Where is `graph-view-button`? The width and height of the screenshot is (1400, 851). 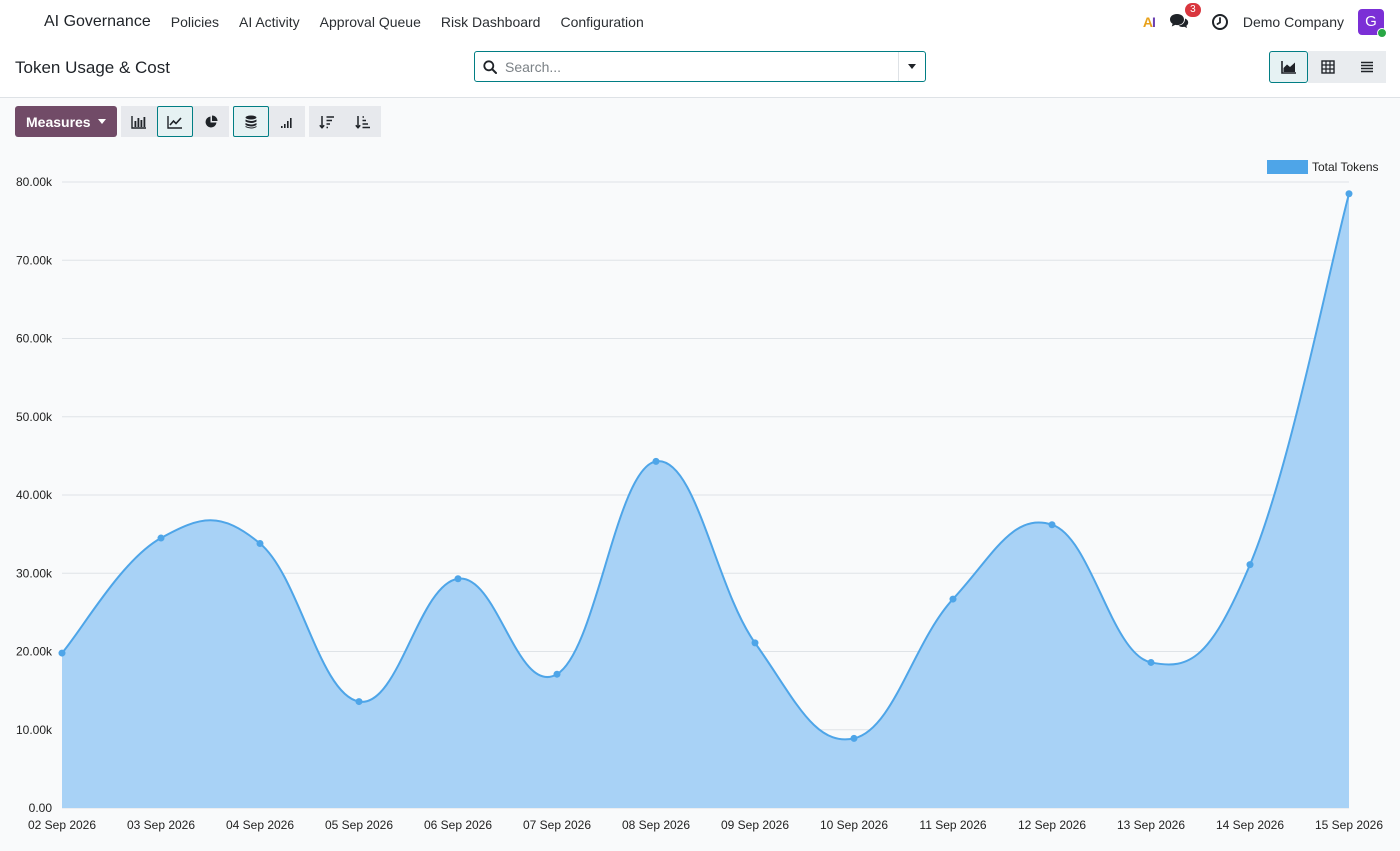
graph-view-button is located at coordinates (1288, 67).